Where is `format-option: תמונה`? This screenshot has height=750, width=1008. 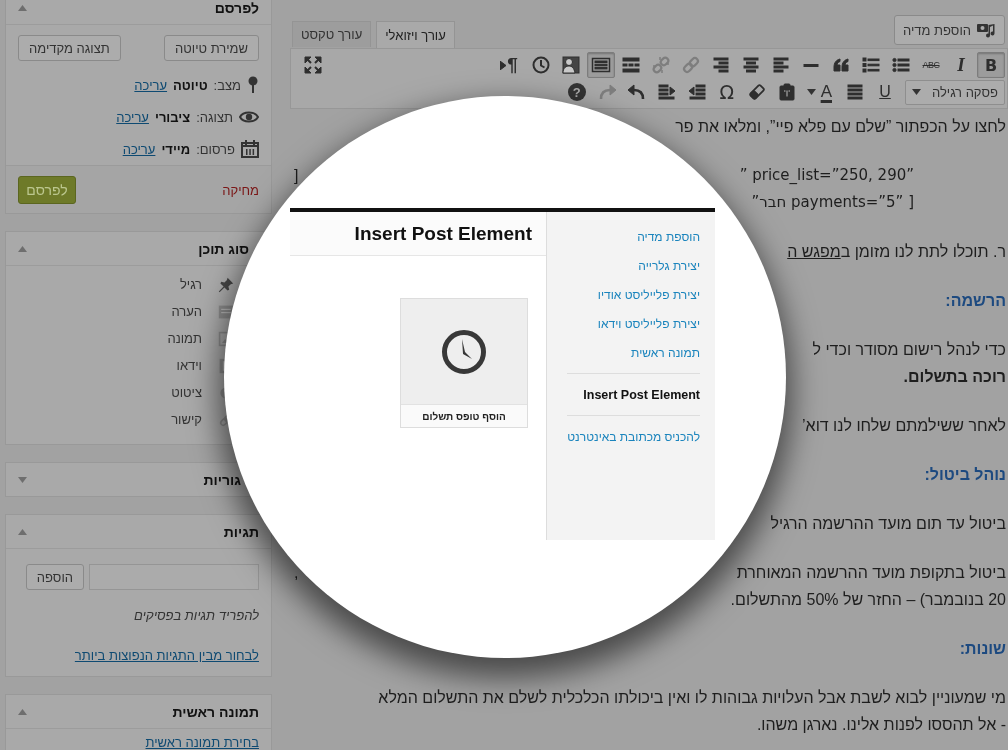 format-option: תמונה is located at coordinates (184, 338).